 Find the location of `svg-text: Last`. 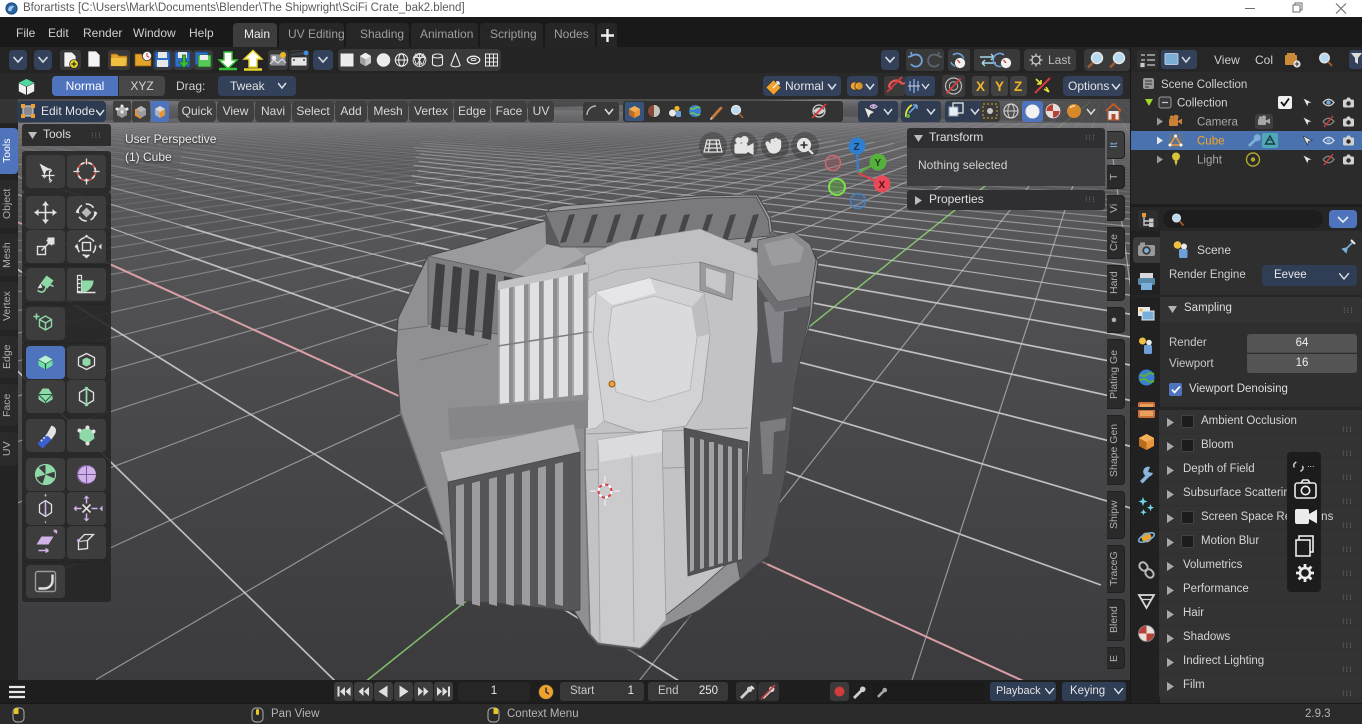

svg-text: Last is located at coordinates (1059, 60).